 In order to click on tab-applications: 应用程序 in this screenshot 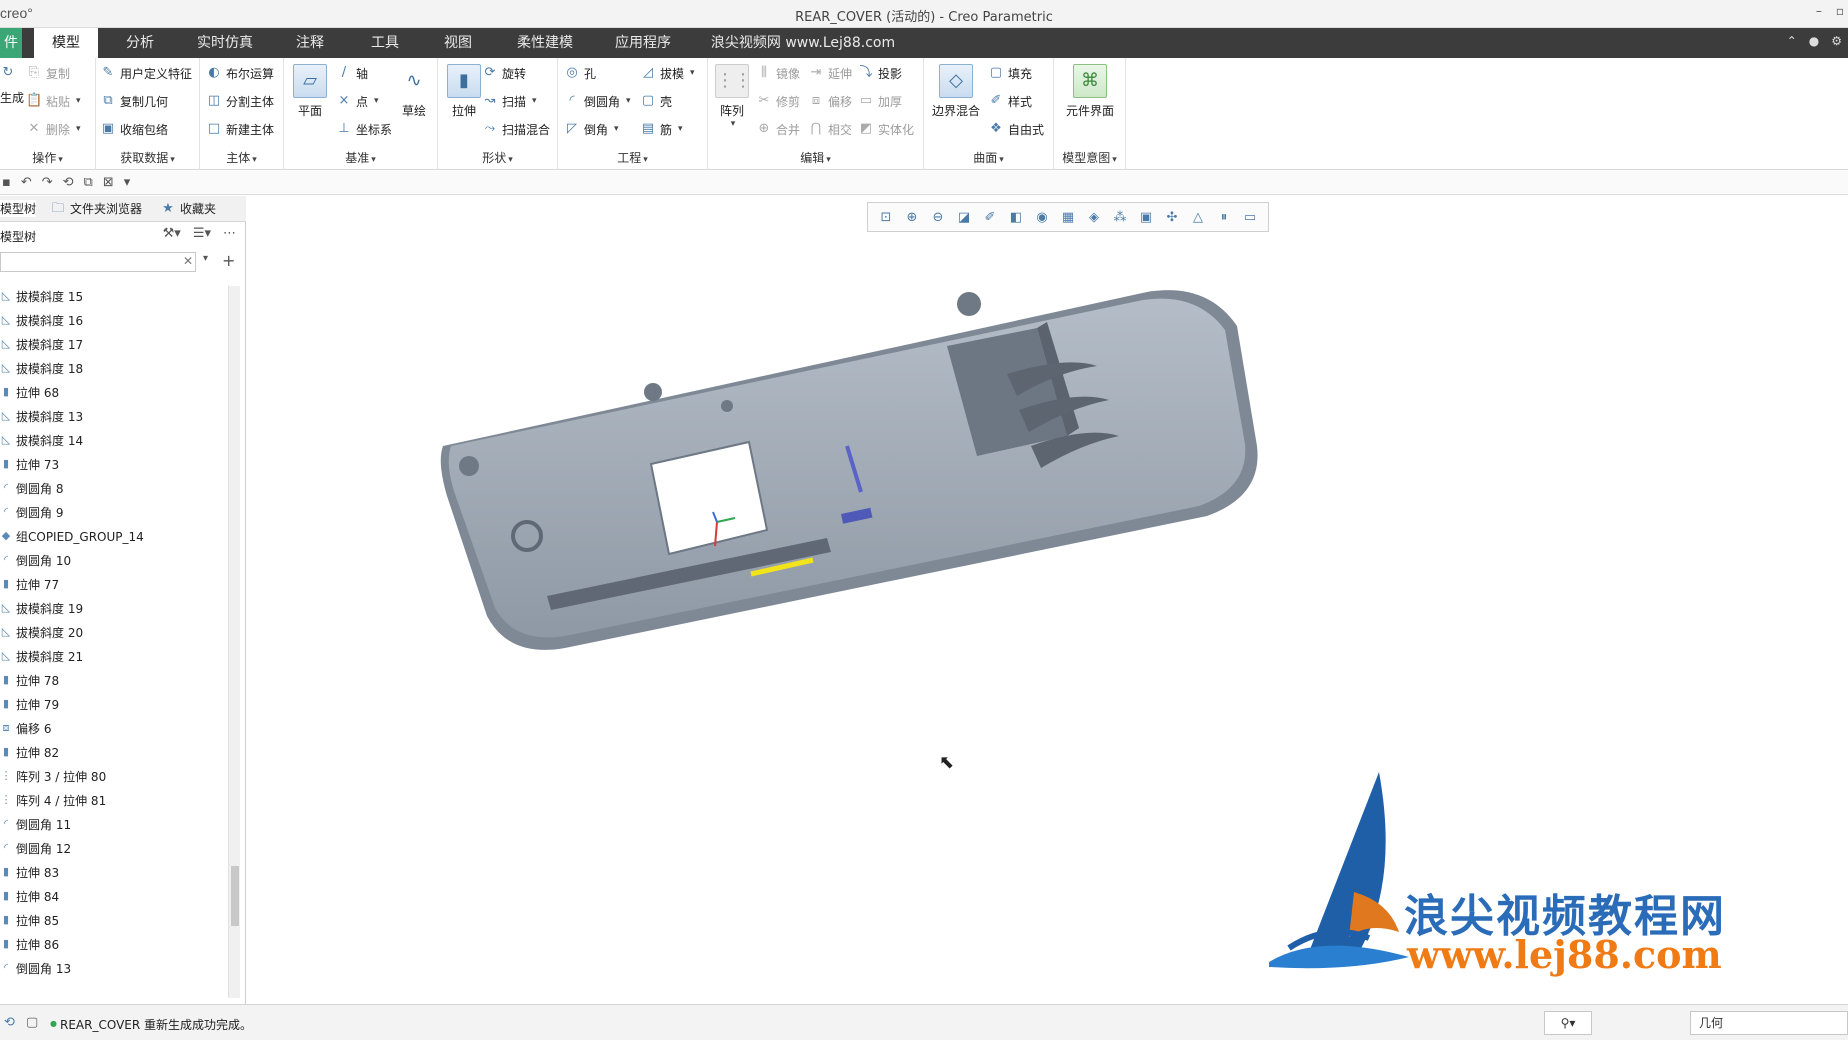, I will do `click(643, 43)`.